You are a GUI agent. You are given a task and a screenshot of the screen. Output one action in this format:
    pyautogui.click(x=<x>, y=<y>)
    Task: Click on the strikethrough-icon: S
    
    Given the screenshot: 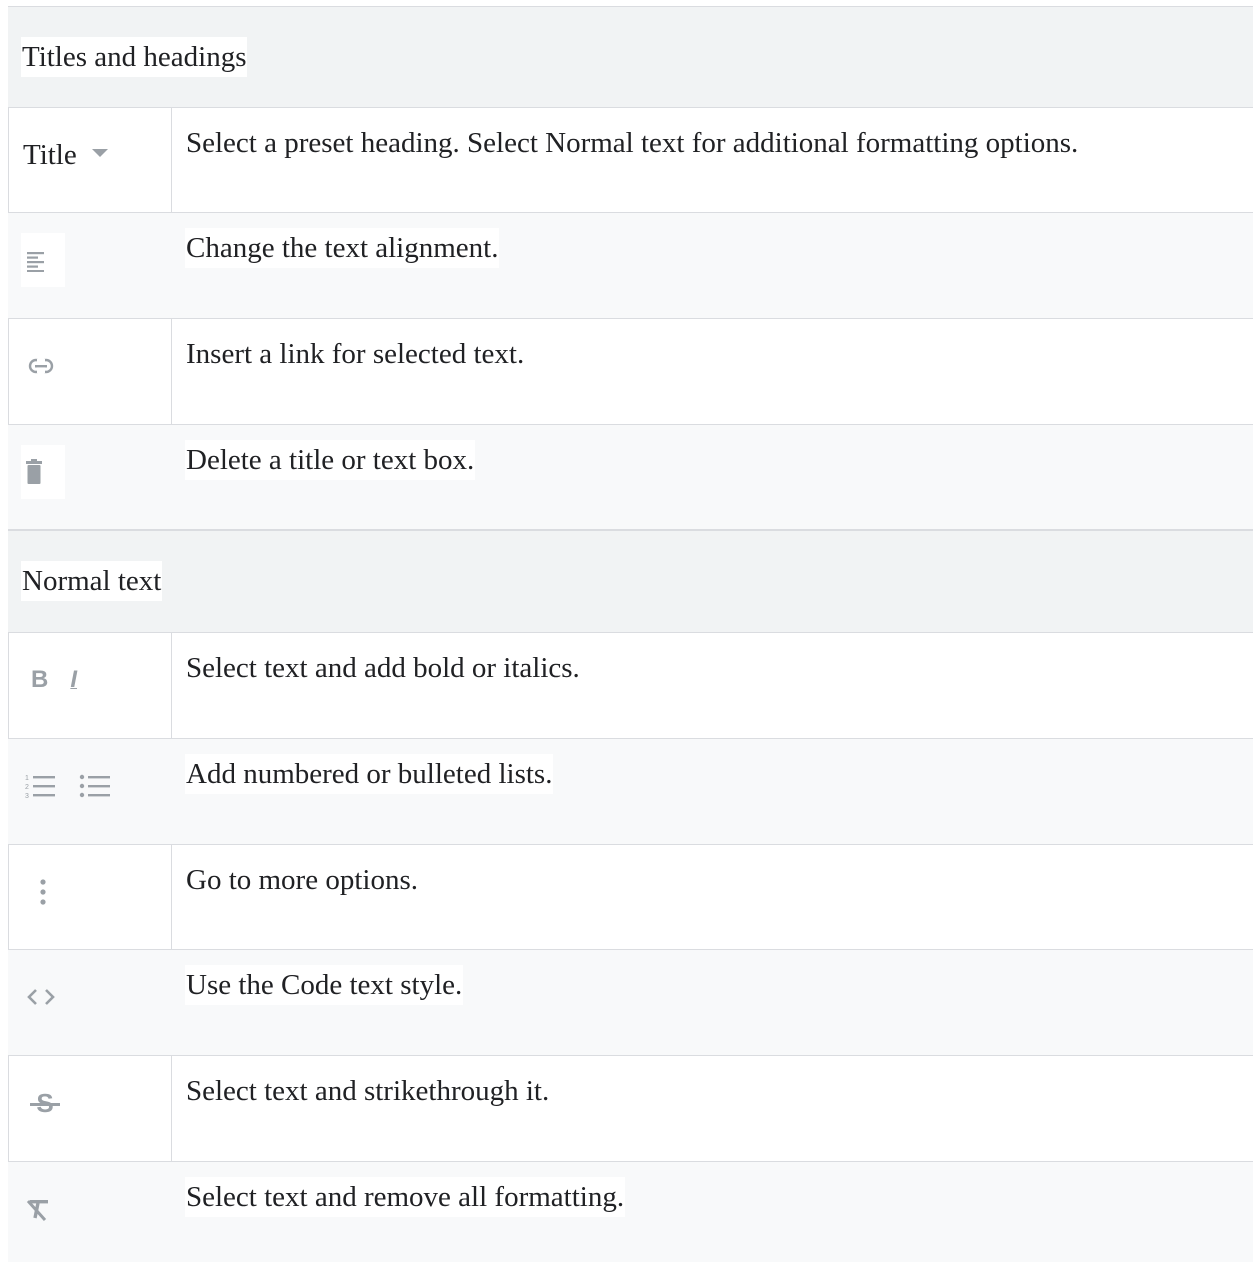 What is the action you would take?
    pyautogui.click(x=45, y=1103)
    